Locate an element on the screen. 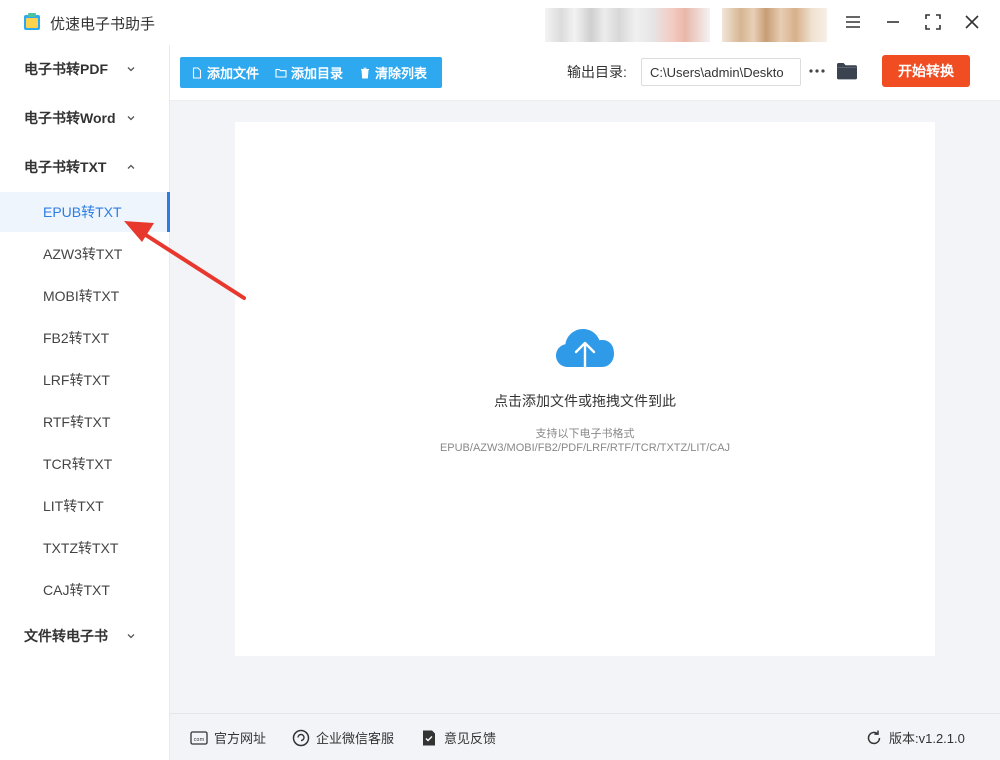 This screenshot has width=1000, height=760. sidebar-item-tcr-txt: TCR转TXT is located at coordinates (85, 464).